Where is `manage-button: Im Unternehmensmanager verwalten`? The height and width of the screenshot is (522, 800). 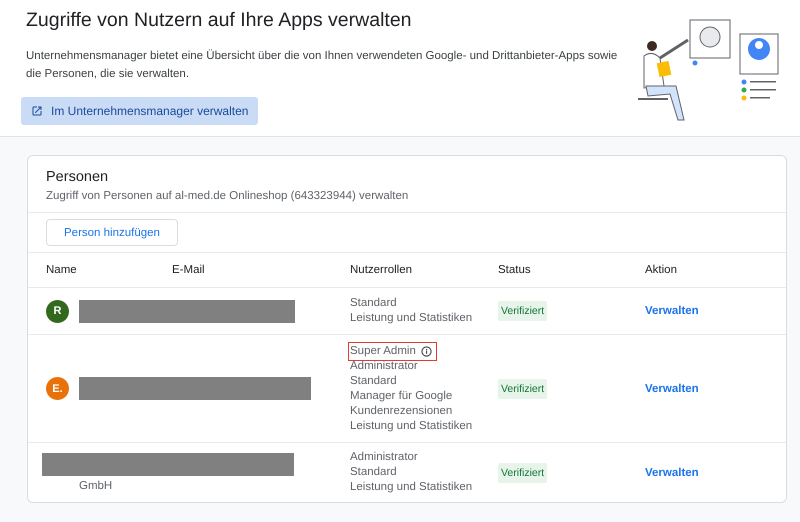
manage-button: Im Unternehmensmanager verwalten is located at coordinates (139, 111).